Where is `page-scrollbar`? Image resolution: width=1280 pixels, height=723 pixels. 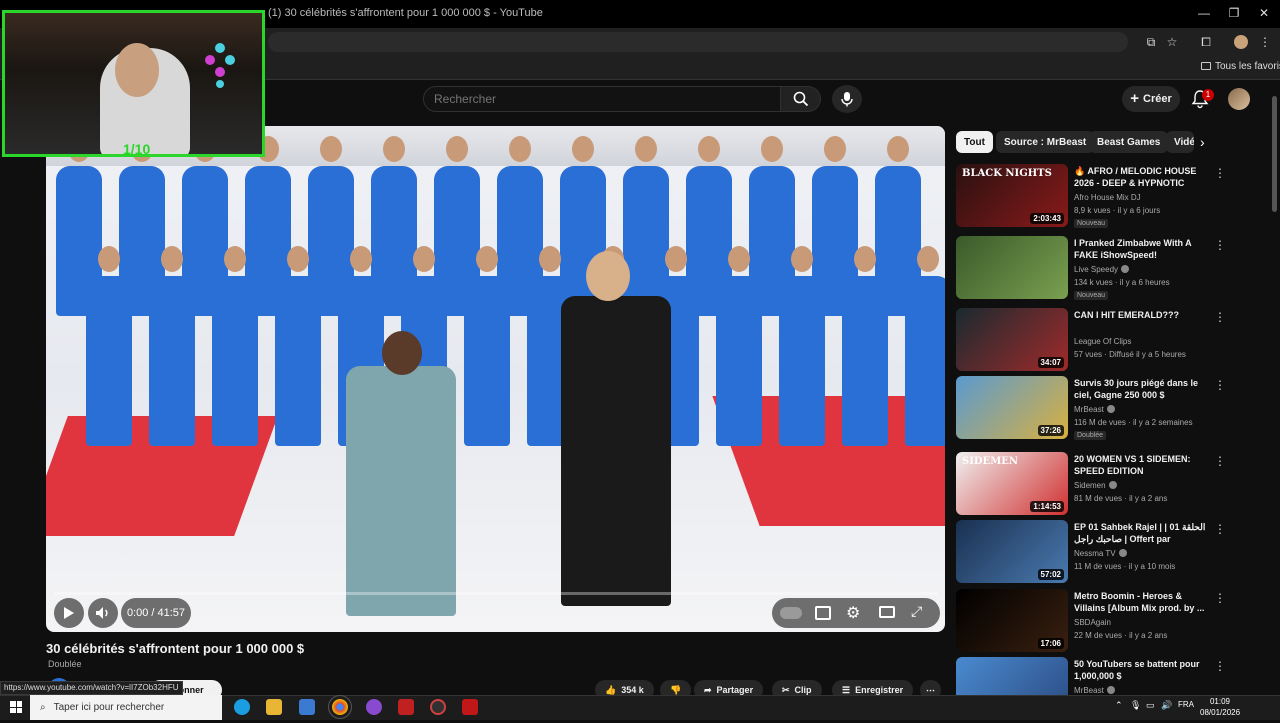
page-scrollbar is located at coordinates (1274, 154).